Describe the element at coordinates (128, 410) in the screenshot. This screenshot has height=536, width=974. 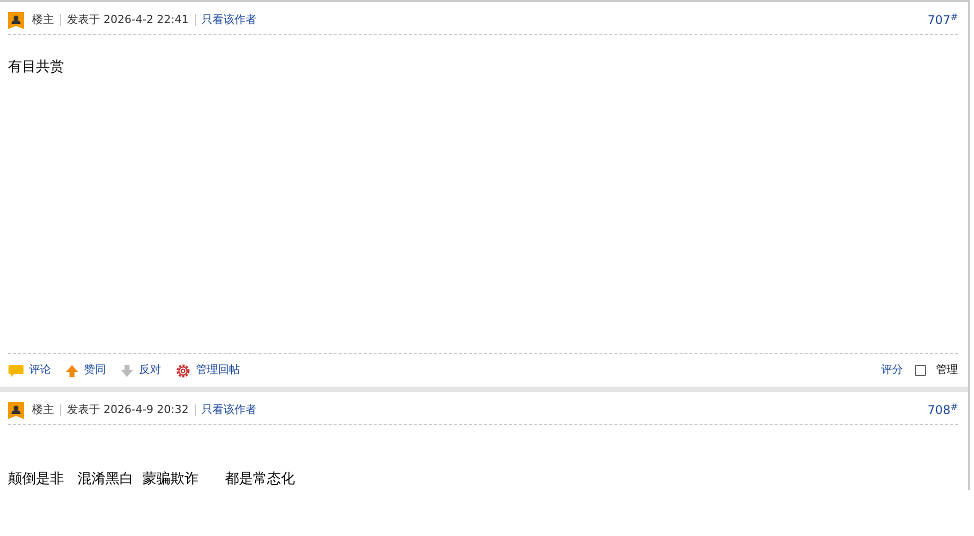
I see `post-time: 发表于 2026-4-9 20:32` at that location.